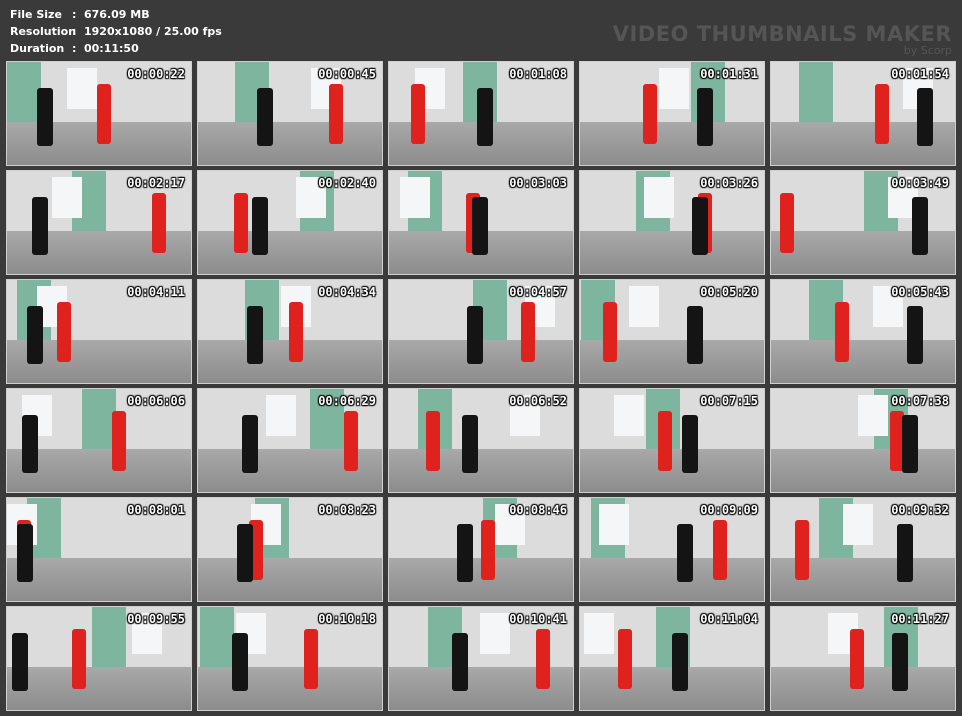 The height and width of the screenshot is (716, 962). Describe the element at coordinates (863, 222) in the screenshot. I see `thumbnail: 00:03:49` at that location.